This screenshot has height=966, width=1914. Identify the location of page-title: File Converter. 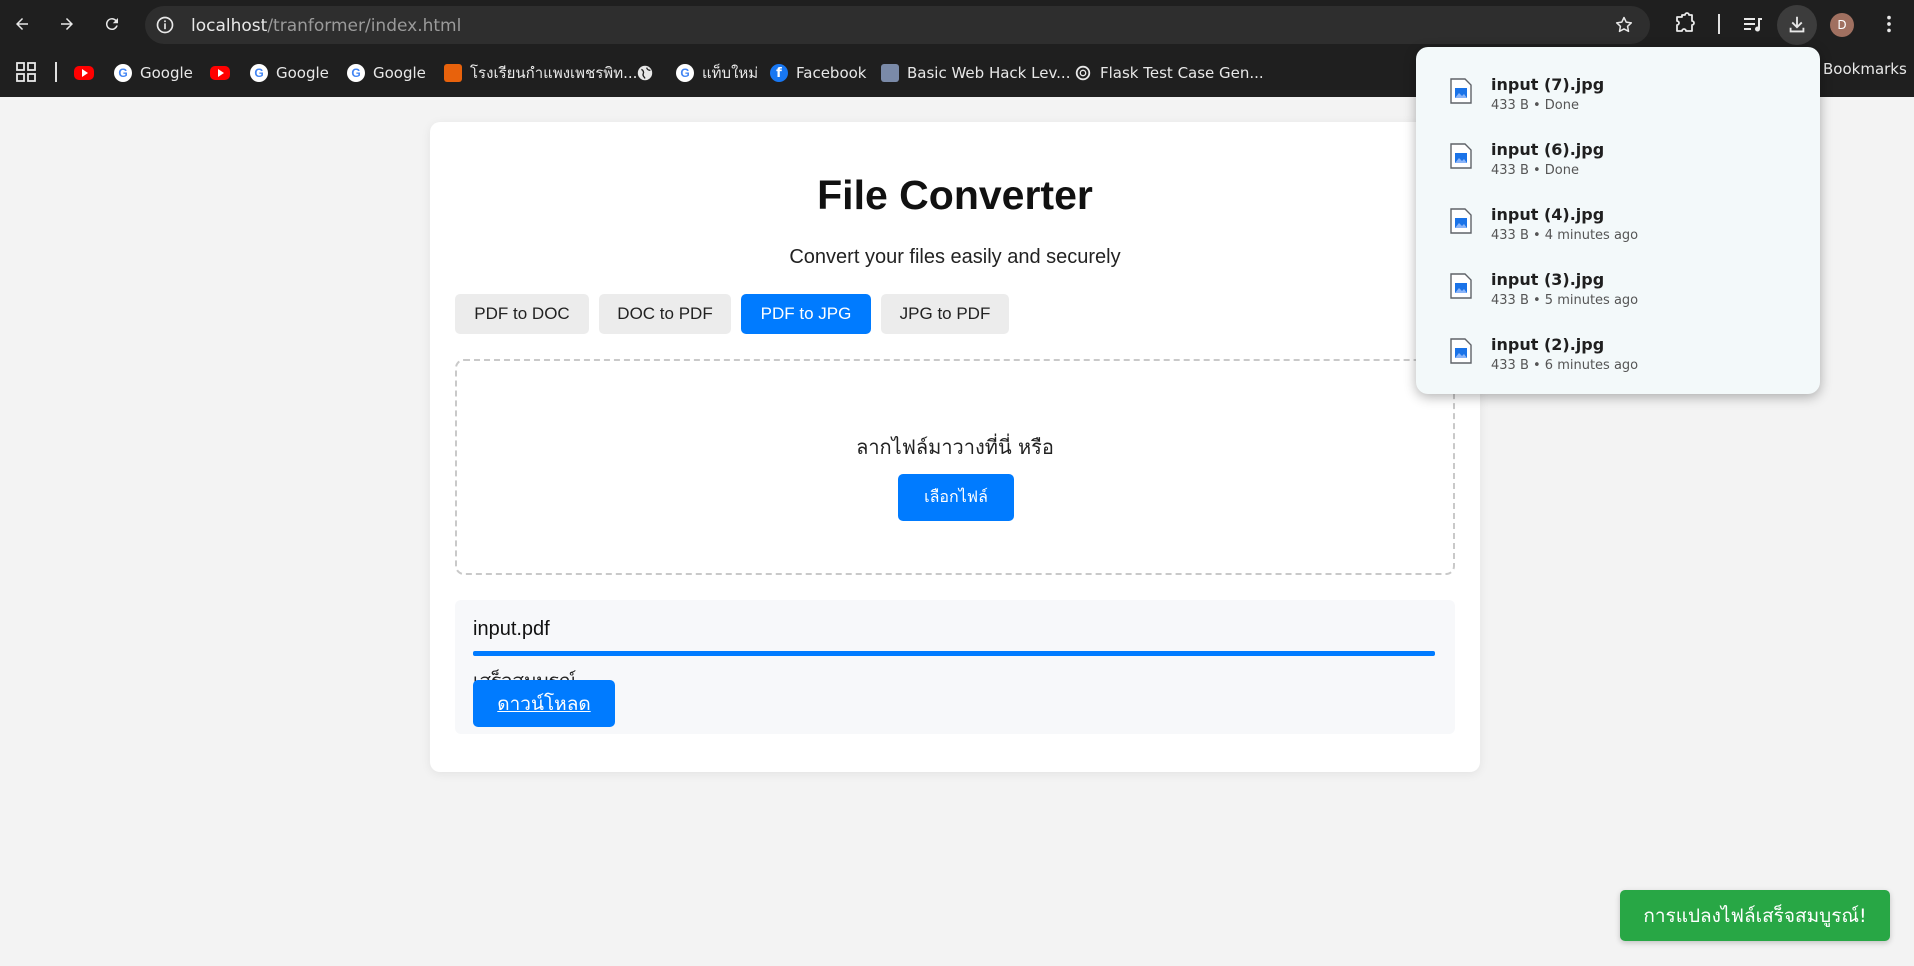
(955, 195).